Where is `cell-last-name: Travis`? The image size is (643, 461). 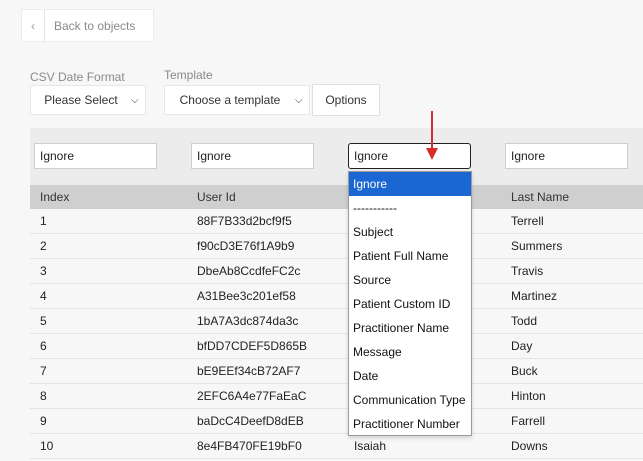
cell-last-name: Travis is located at coordinates (527, 271).